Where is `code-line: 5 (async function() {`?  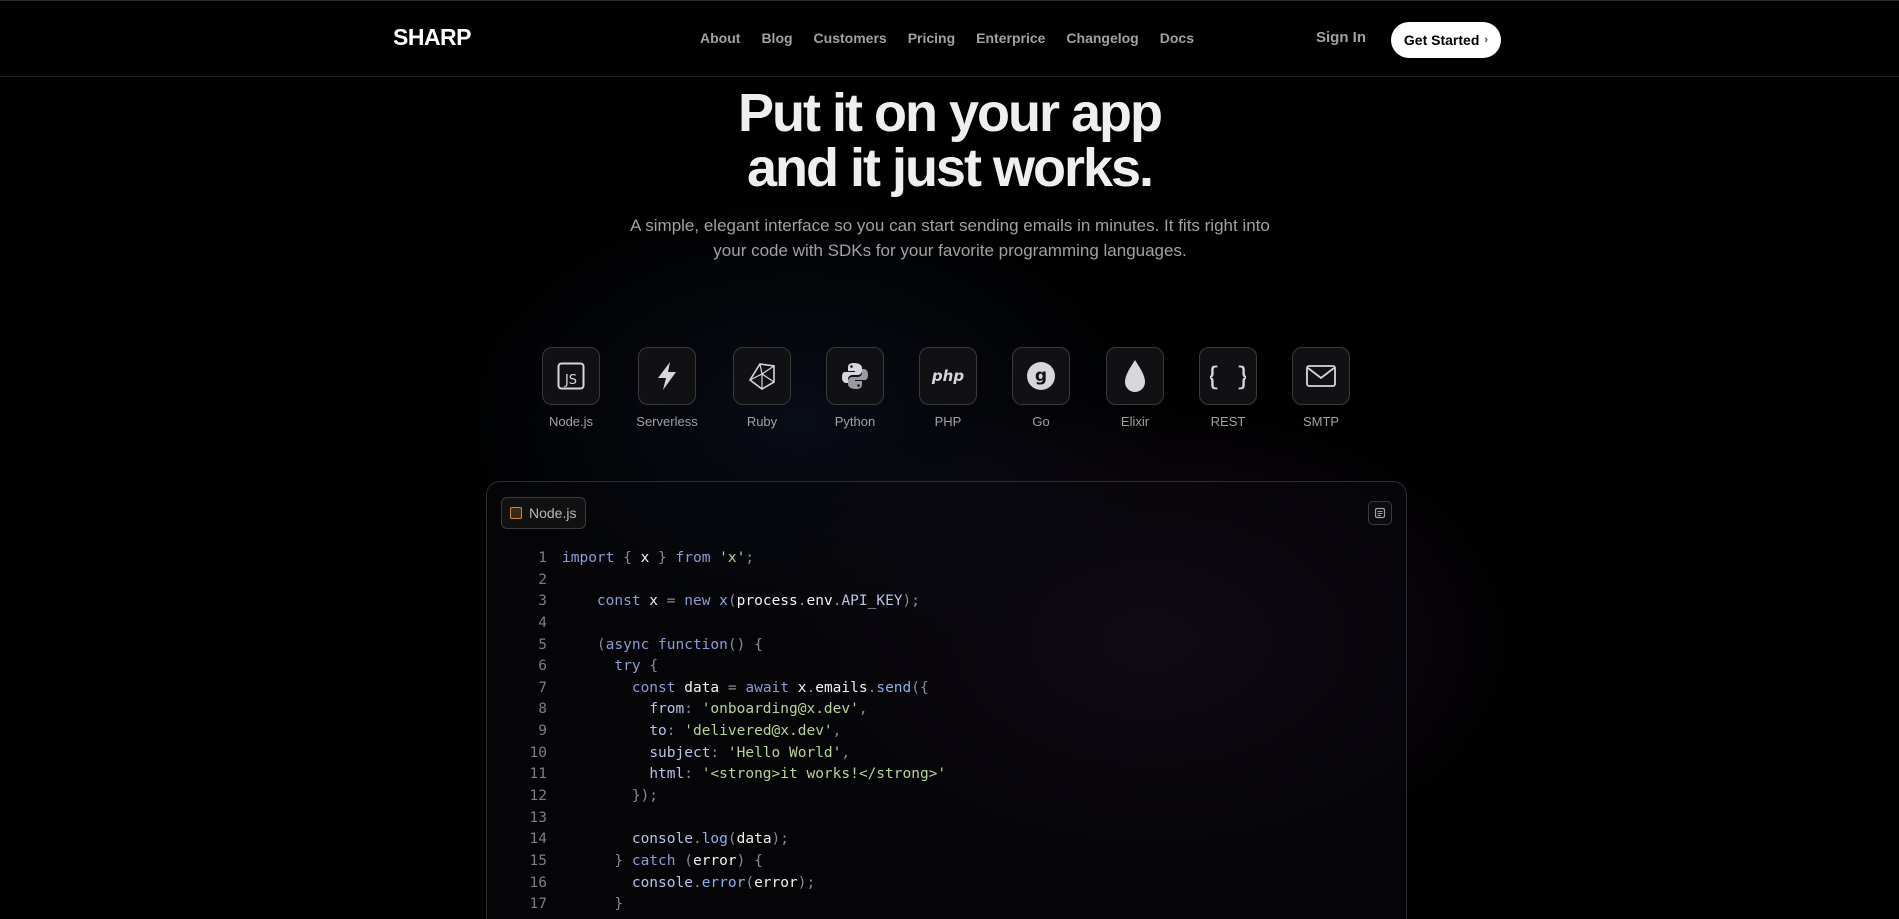 code-line: 5 (async function() { is located at coordinates (729, 646).